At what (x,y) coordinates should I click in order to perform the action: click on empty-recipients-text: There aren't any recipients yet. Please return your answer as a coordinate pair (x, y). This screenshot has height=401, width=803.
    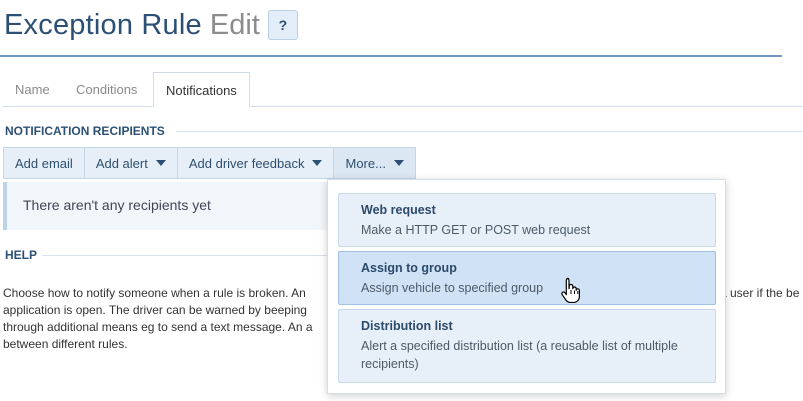
    Looking at the image, I should click on (117, 205).